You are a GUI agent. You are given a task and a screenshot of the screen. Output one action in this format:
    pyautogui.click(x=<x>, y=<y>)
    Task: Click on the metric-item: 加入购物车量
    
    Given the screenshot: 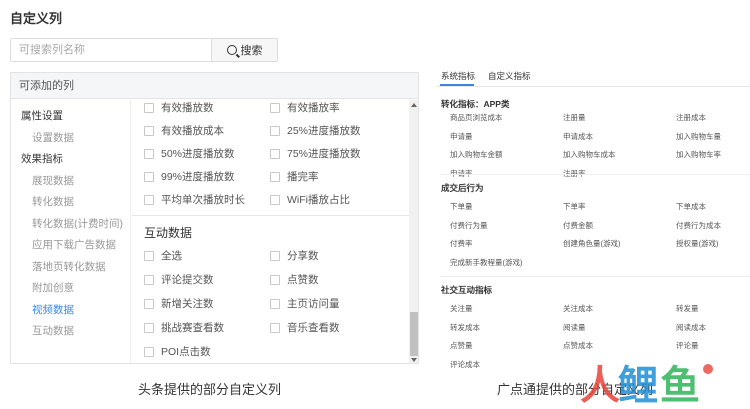 What is the action you would take?
    pyautogui.click(x=698, y=136)
    